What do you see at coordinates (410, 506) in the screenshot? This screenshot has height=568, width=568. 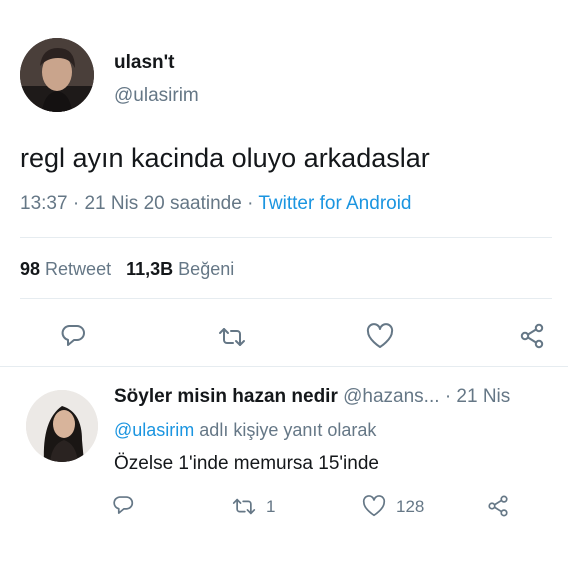 I see `reply-like-count: 128` at bounding box center [410, 506].